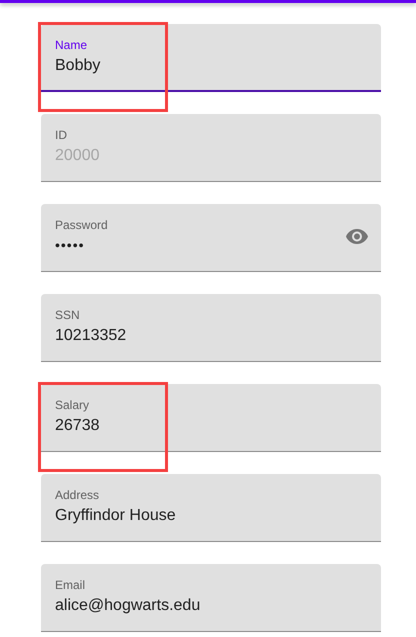 The height and width of the screenshot is (637, 416). What do you see at coordinates (90, 336) in the screenshot?
I see `field-value: 10213352` at bounding box center [90, 336].